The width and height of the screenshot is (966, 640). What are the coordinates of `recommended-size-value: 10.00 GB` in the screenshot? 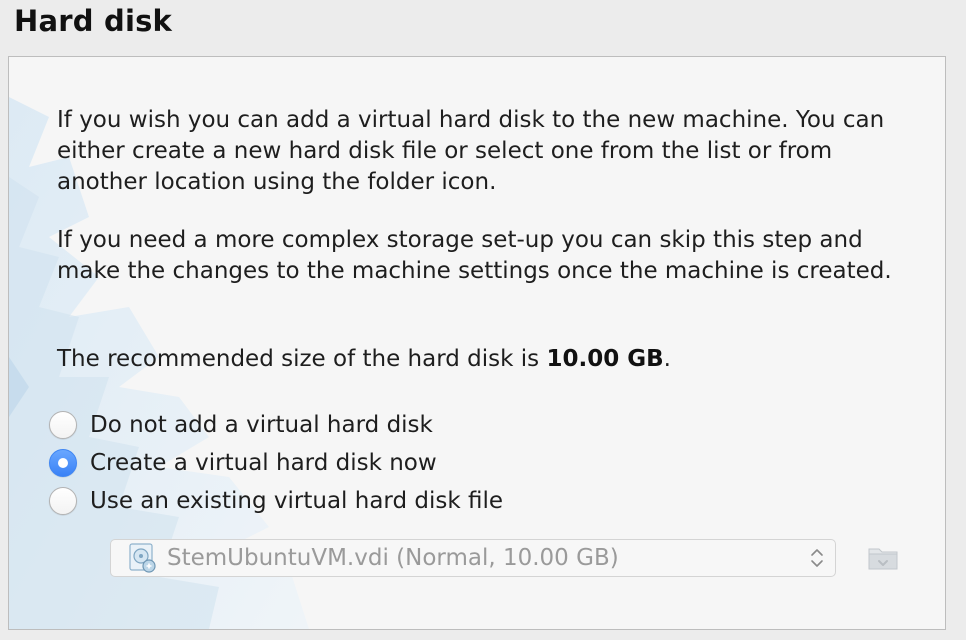 It's located at (605, 359).